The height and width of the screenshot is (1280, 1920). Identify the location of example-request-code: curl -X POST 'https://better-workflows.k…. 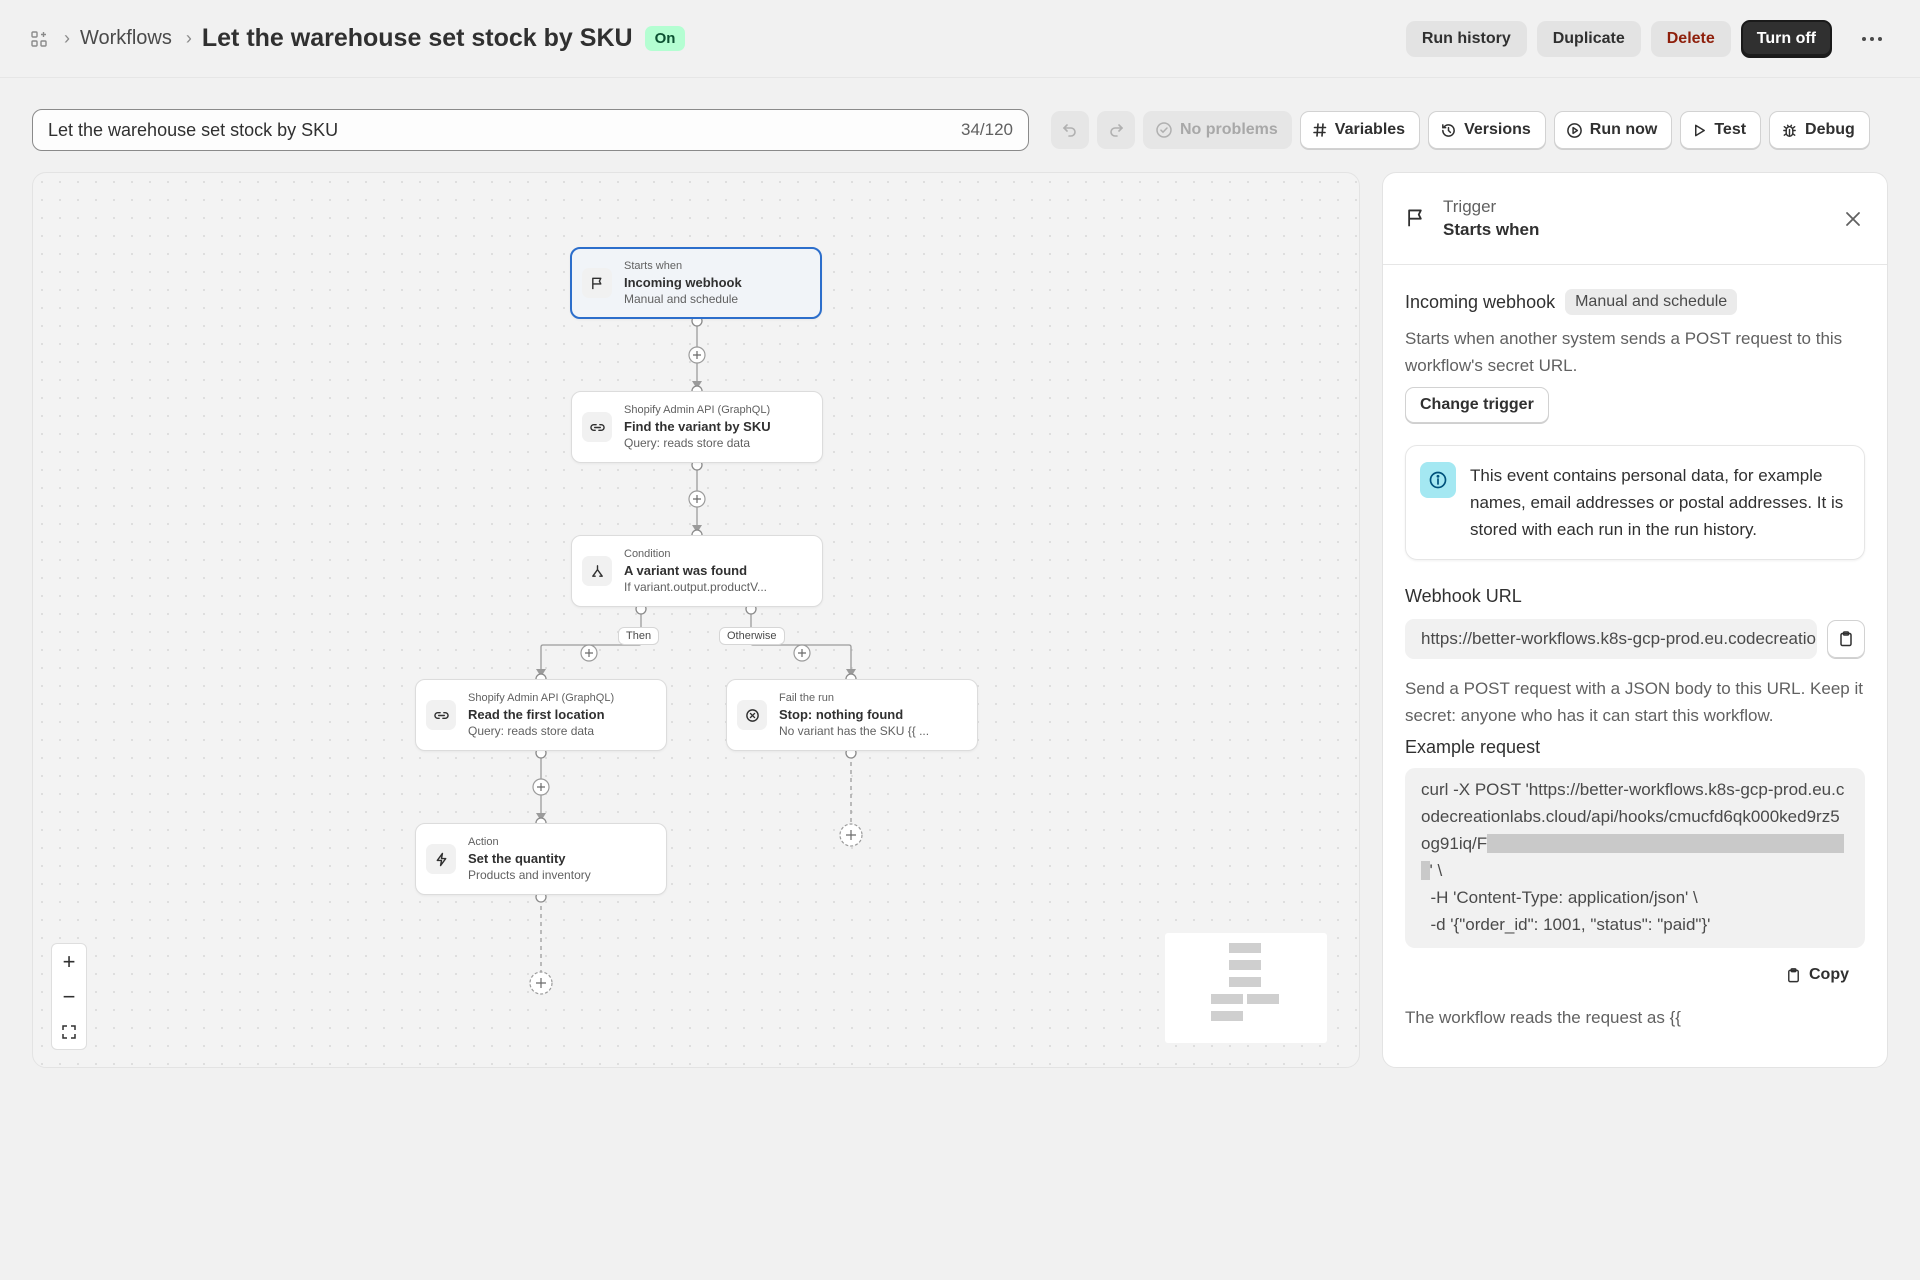
(1635, 858).